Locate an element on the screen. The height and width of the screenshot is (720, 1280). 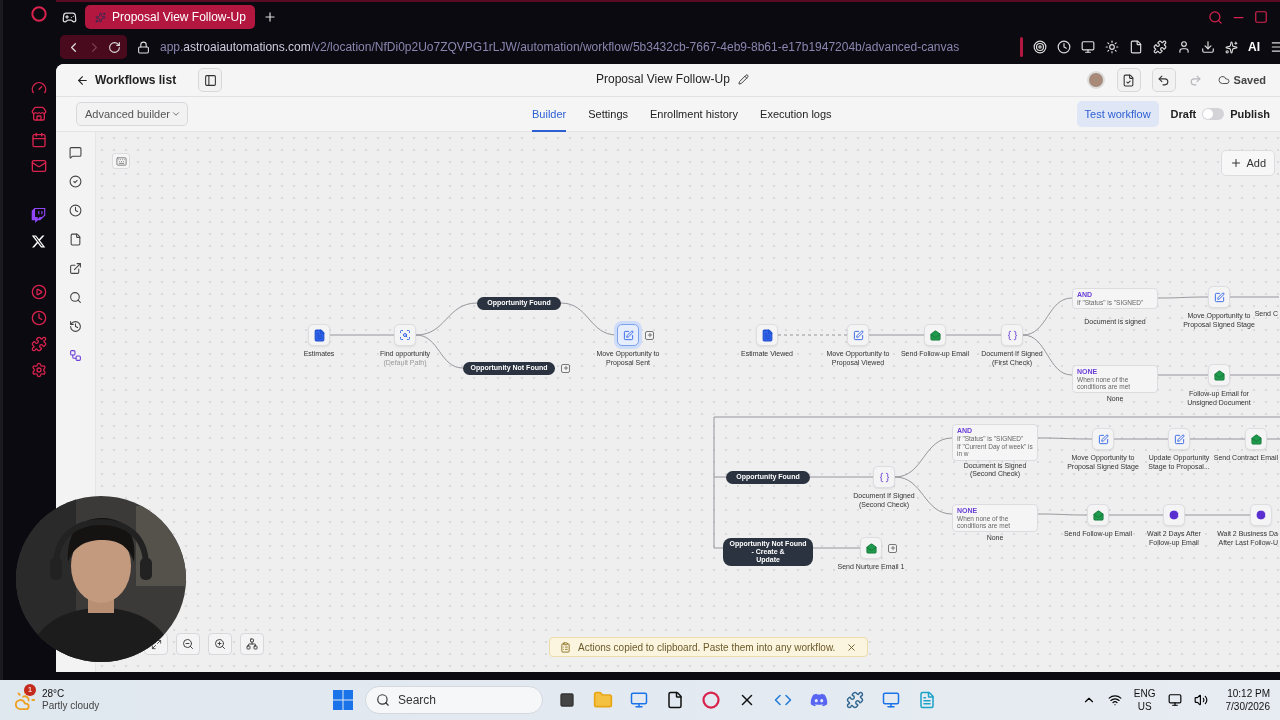
auto-layout-button is located at coordinates (252, 644).